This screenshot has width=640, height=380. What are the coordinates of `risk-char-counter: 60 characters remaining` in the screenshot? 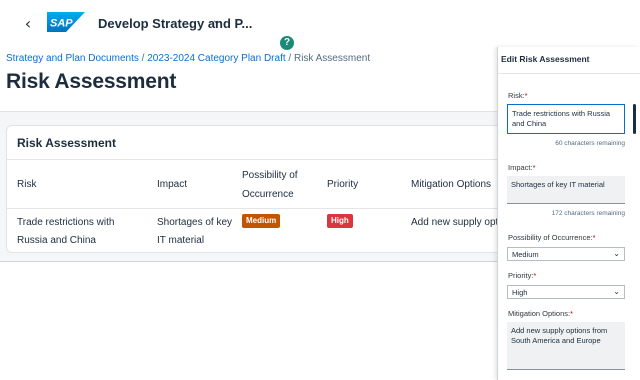 It's located at (590, 143).